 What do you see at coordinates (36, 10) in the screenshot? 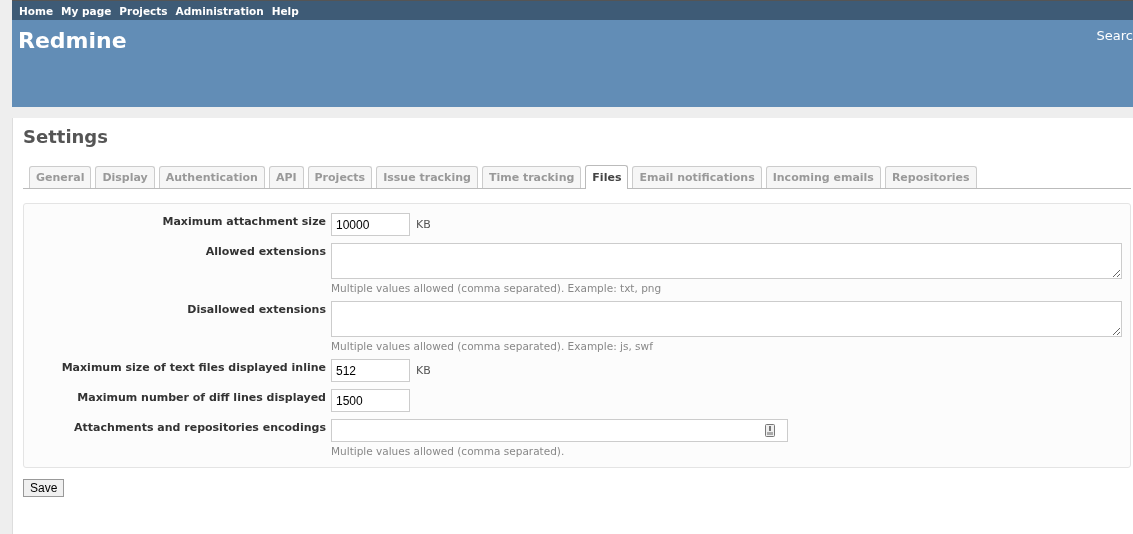
I see `menu-link: Home` at bounding box center [36, 10].